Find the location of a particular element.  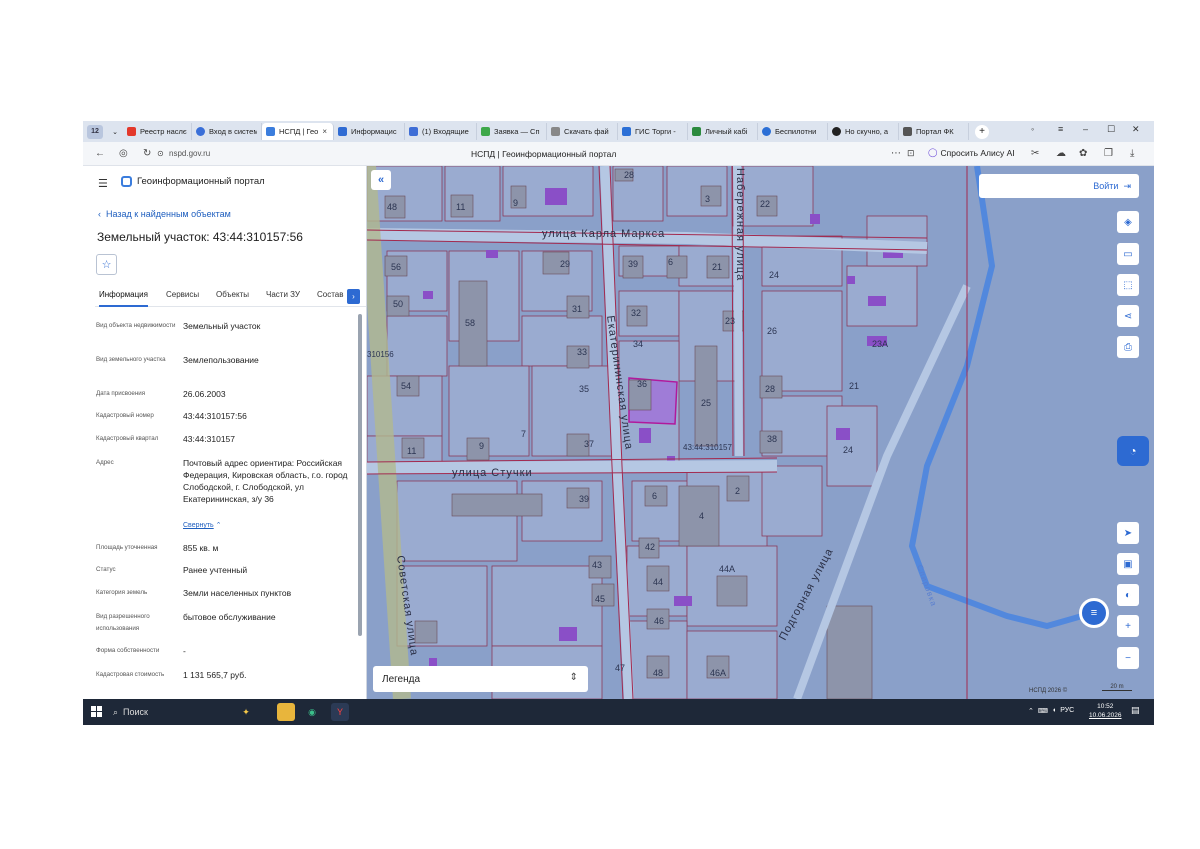

windows-start-icon is located at coordinates (96, 711).